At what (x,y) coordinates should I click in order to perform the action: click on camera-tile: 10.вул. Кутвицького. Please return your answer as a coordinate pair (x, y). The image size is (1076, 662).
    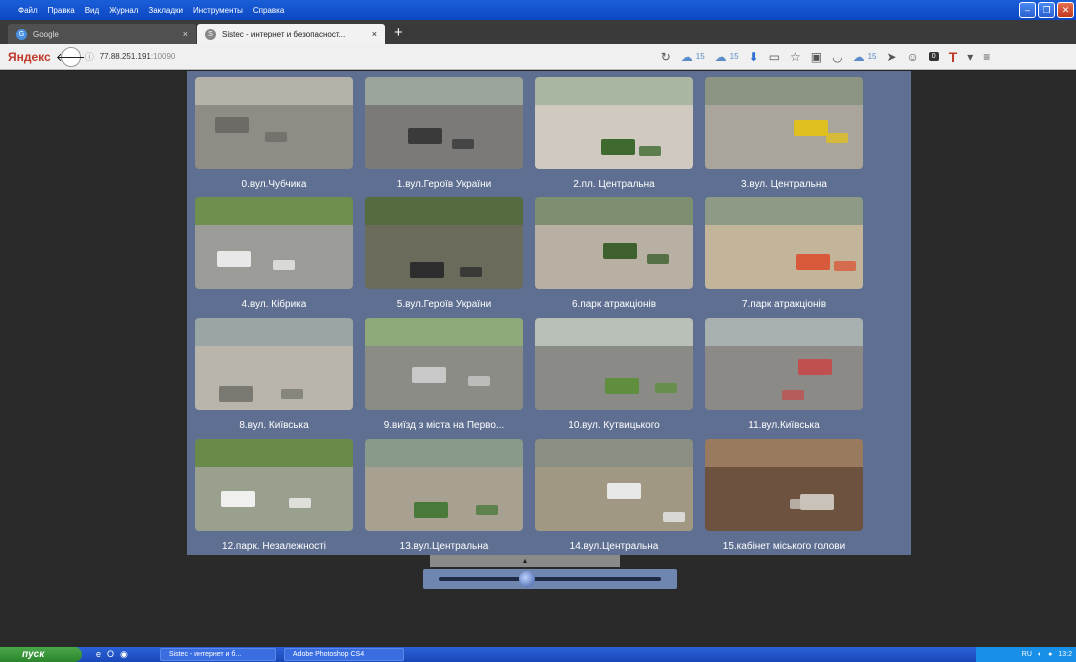
    Looking at the image, I should click on (614, 374).